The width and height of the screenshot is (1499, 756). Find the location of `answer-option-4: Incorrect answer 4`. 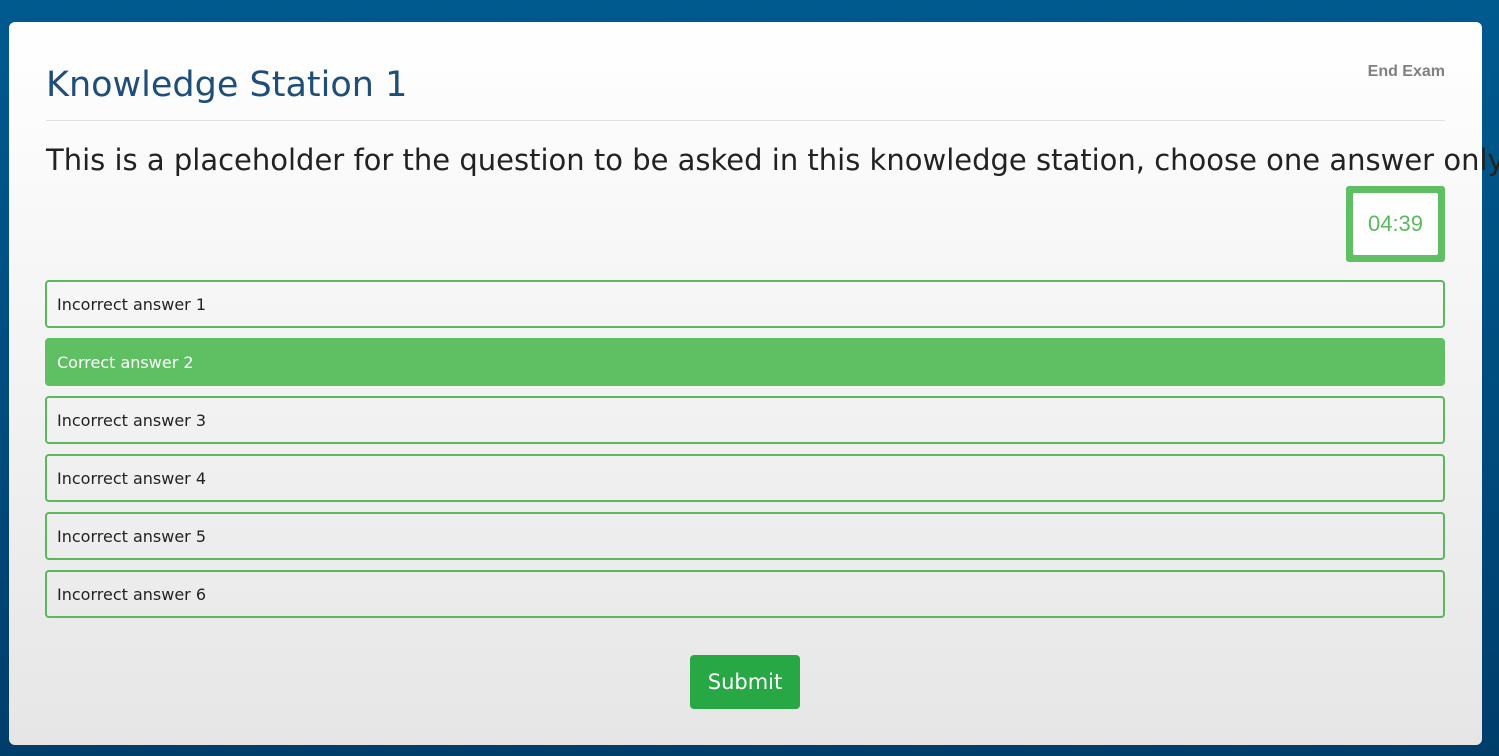

answer-option-4: Incorrect answer 4 is located at coordinates (745, 478).